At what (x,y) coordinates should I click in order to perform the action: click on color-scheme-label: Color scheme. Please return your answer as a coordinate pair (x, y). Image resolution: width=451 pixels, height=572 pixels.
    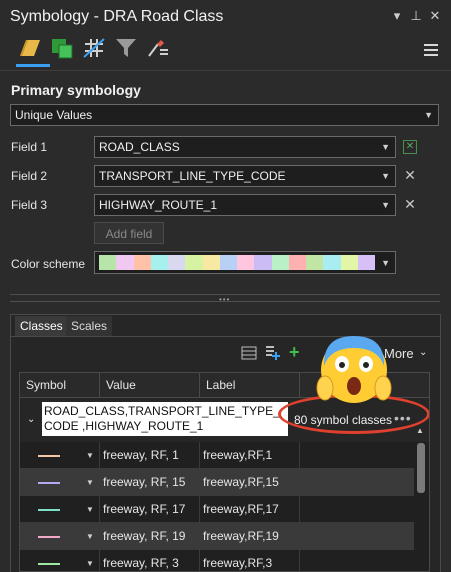
    Looking at the image, I should click on (48, 264).